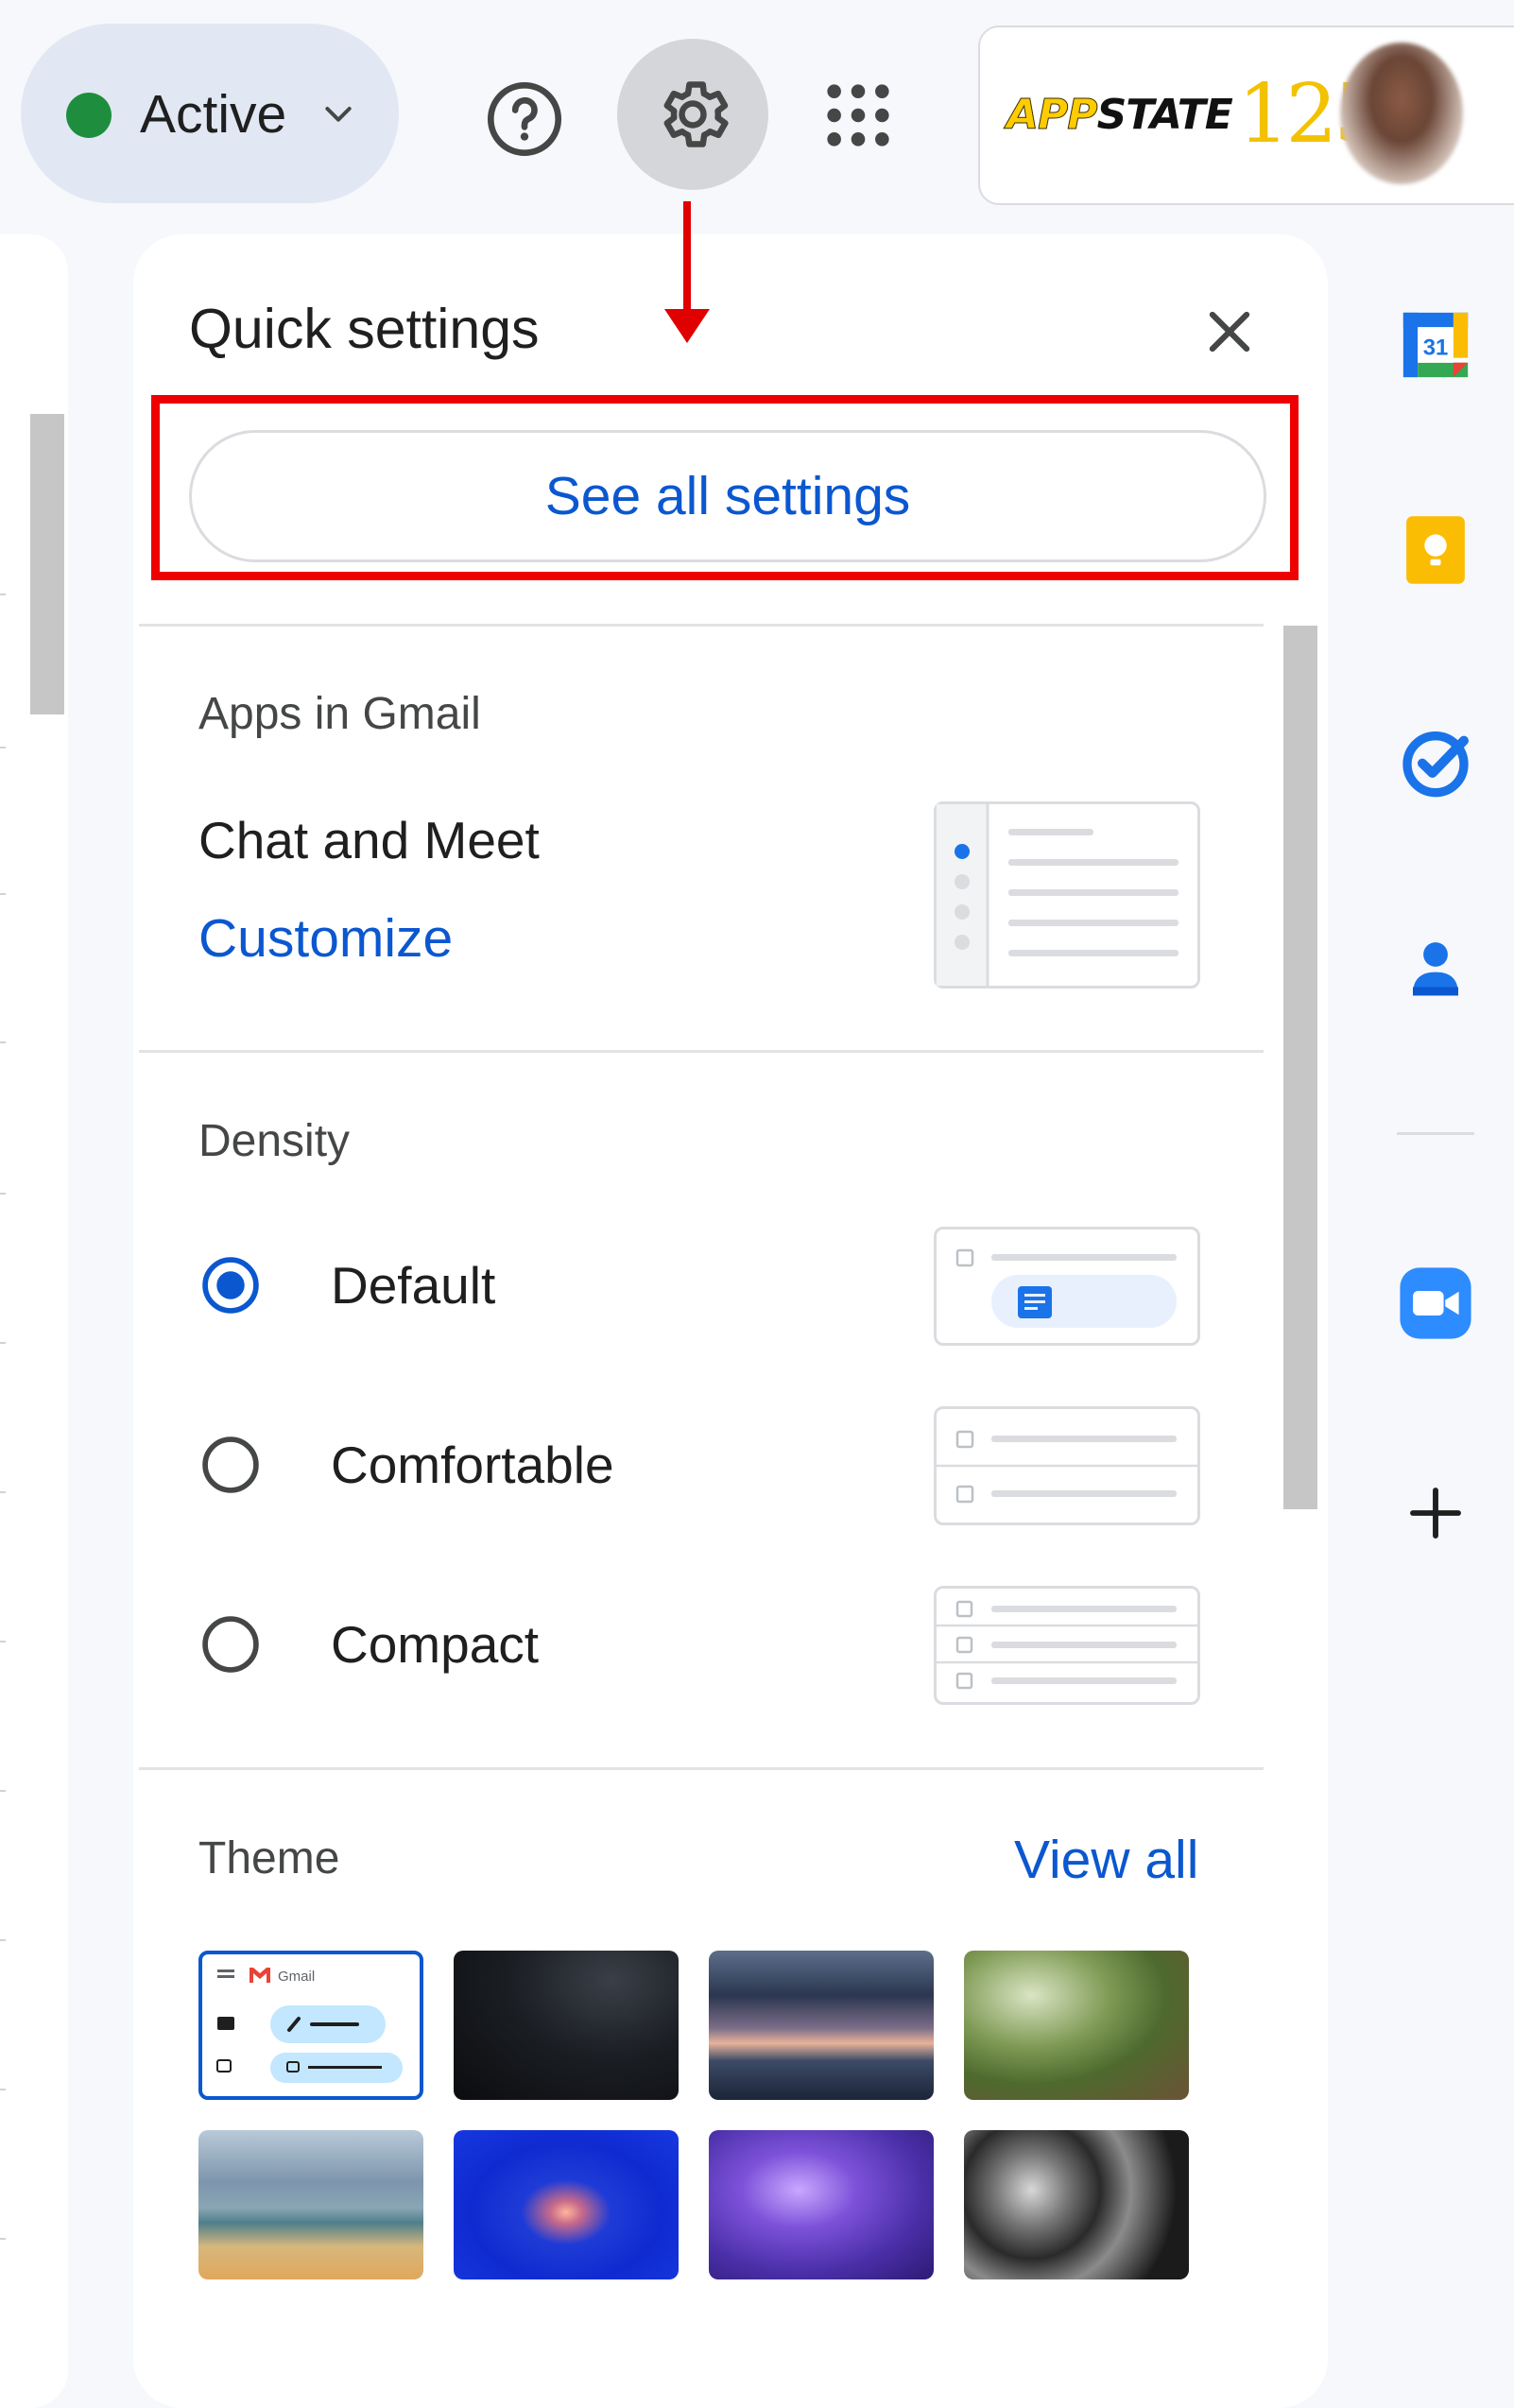  Describe the element at coordinates (1435, 1133) in the screenshot. I see `rail-divider` at that location.